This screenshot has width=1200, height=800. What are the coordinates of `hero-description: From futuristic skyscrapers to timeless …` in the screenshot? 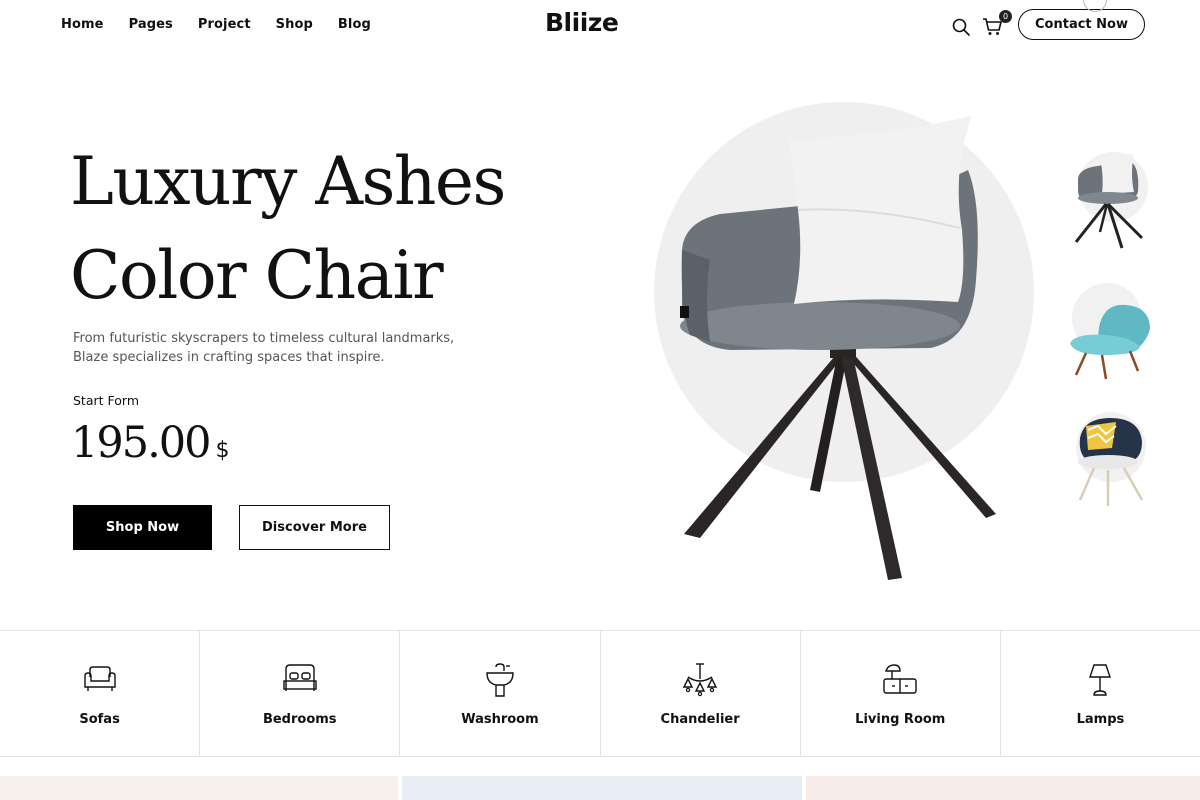 It's located at (264, 348).